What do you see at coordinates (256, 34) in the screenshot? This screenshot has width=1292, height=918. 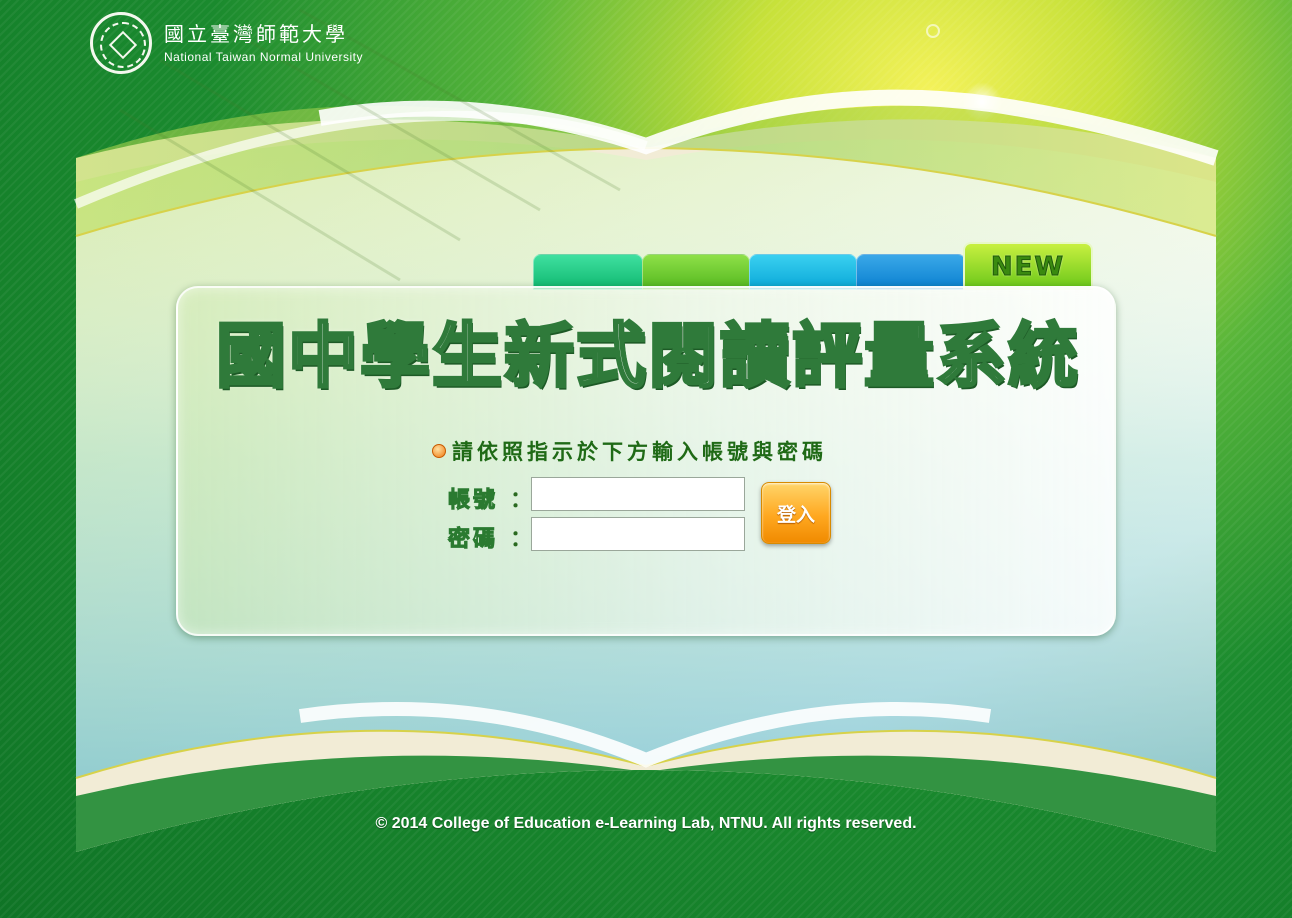 I see `university-name-cn: 國立臺灣師範大學` at bounding box center [256, 34].